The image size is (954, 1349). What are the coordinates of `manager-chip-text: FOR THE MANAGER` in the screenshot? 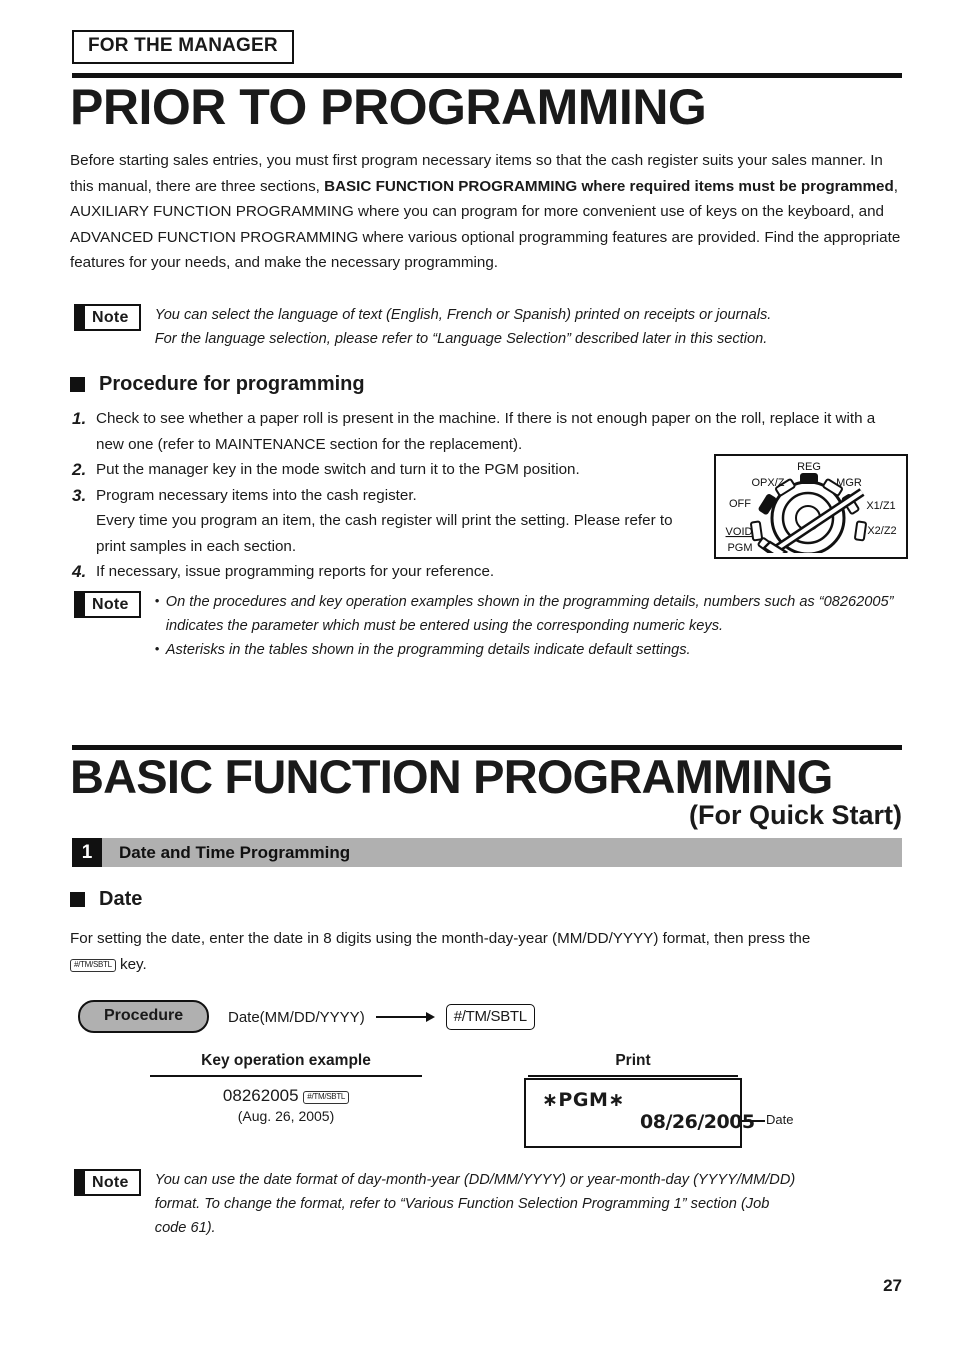 It's located at (183, 45).